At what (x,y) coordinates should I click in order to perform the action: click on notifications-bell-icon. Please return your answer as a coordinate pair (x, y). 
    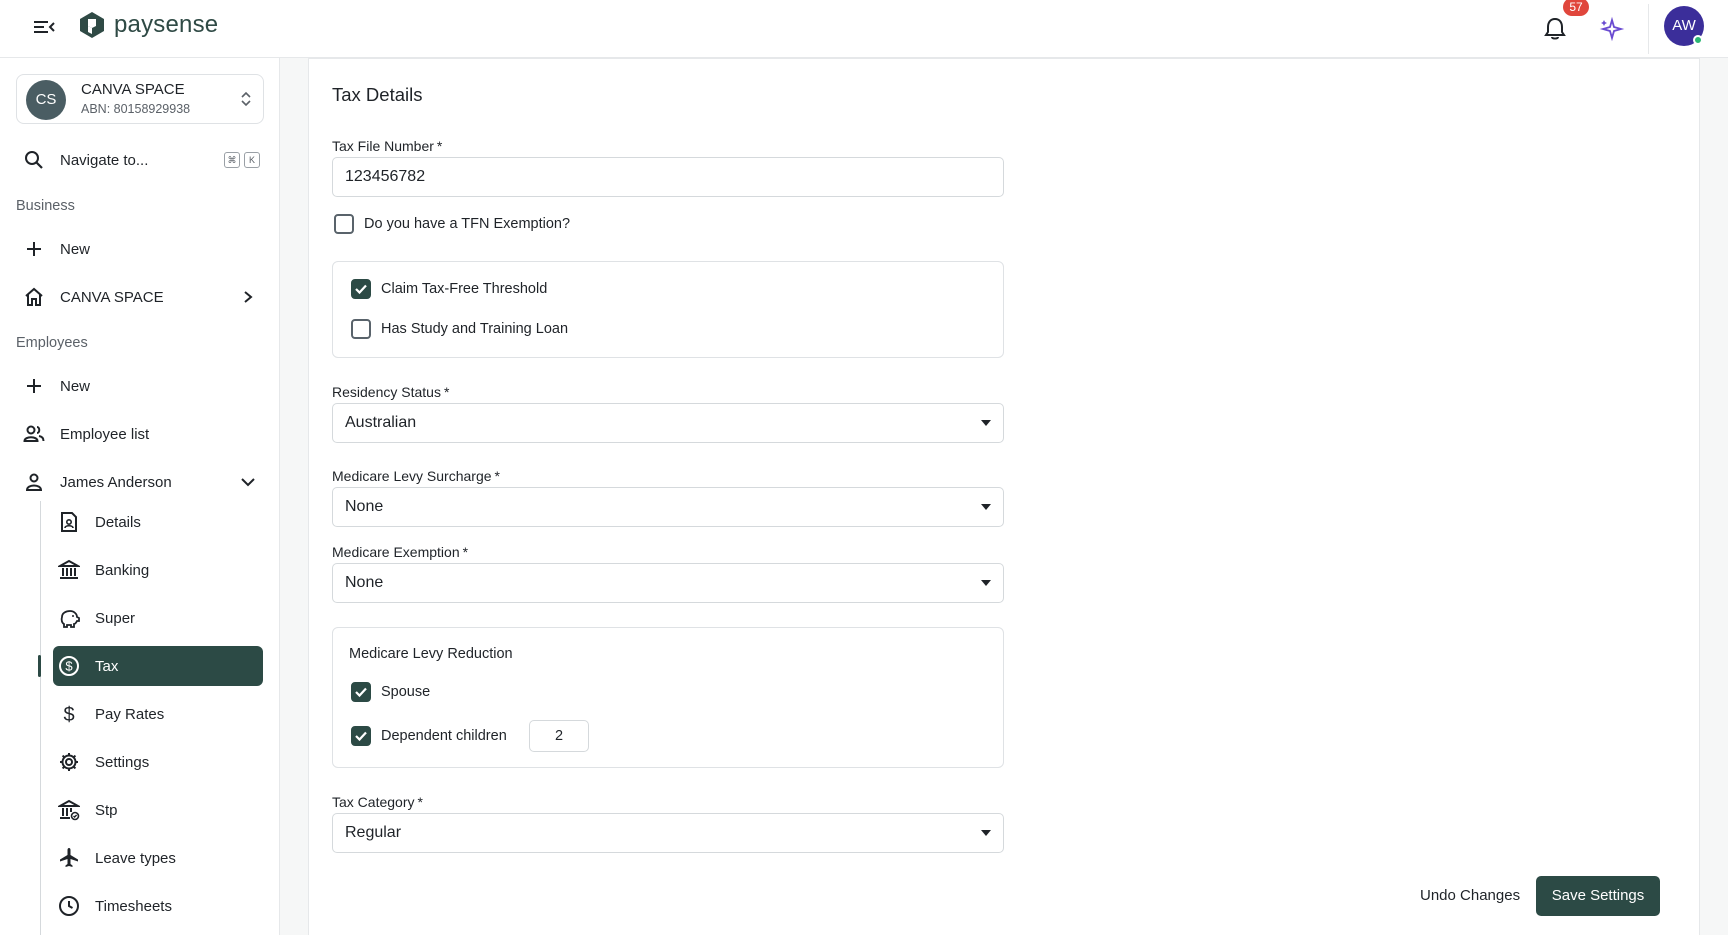
    Looking at the image, I should click on (1555, 29).